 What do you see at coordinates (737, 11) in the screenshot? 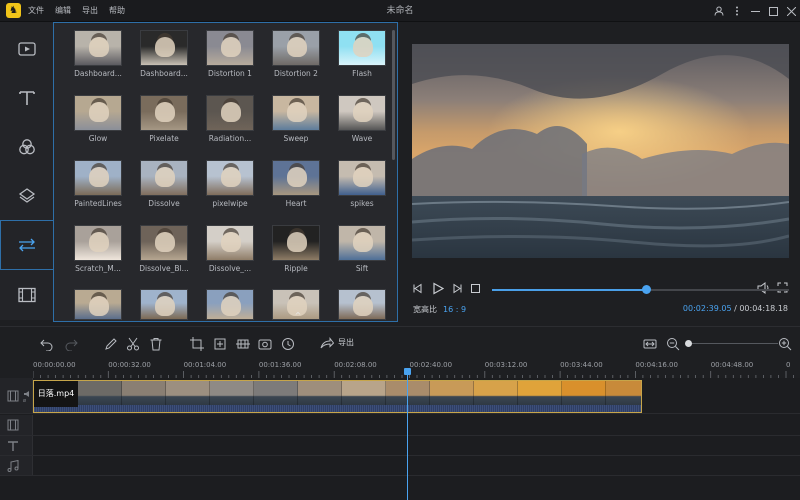
I see `more-icon` at bounding box center [737, 11].